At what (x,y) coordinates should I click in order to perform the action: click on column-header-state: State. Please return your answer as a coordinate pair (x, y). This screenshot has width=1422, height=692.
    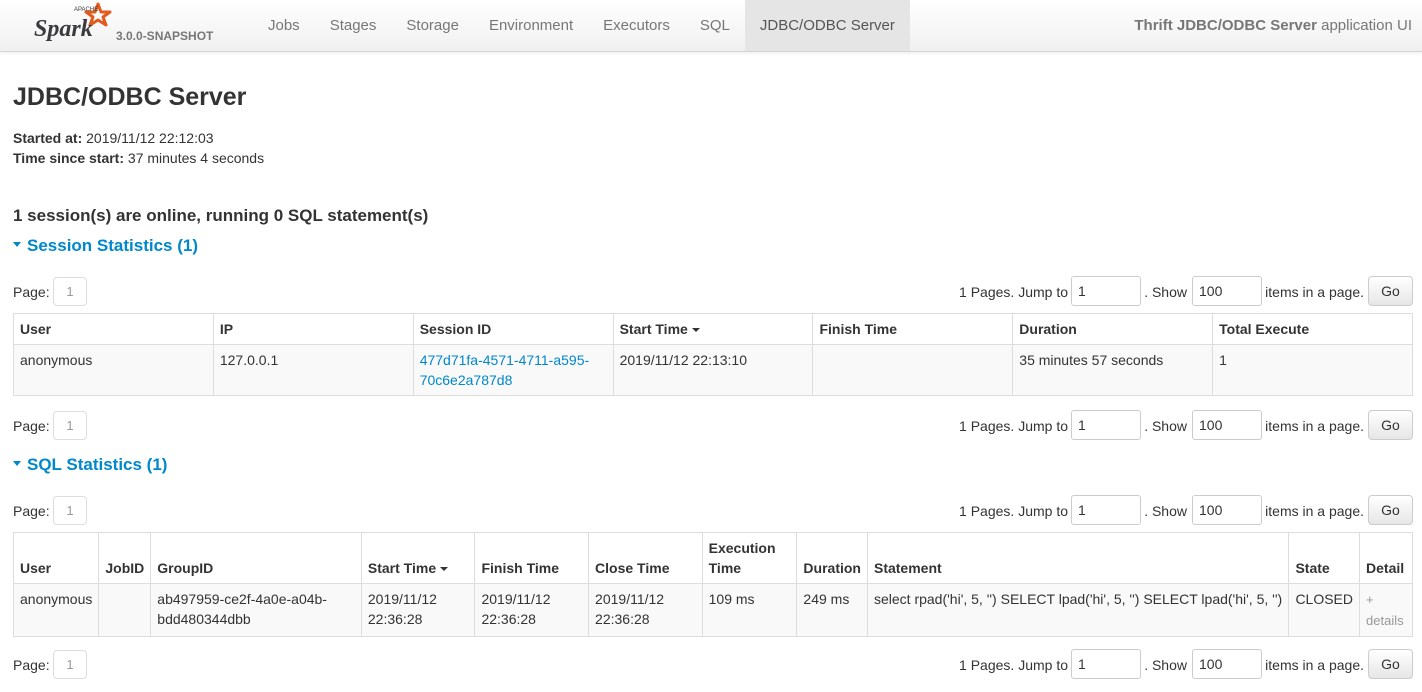
    Looking at the image, I should click on (1324, 558).